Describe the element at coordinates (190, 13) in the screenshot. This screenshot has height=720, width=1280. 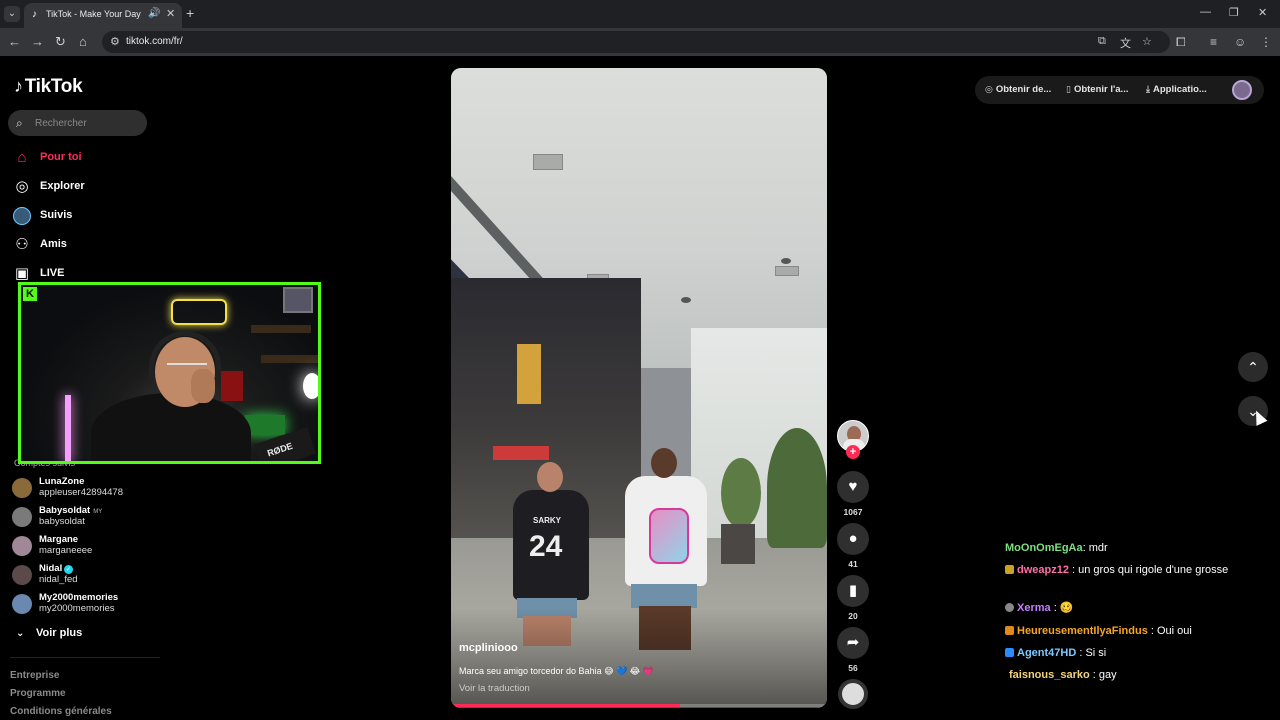
I see `new-tab-button: +` at that location.